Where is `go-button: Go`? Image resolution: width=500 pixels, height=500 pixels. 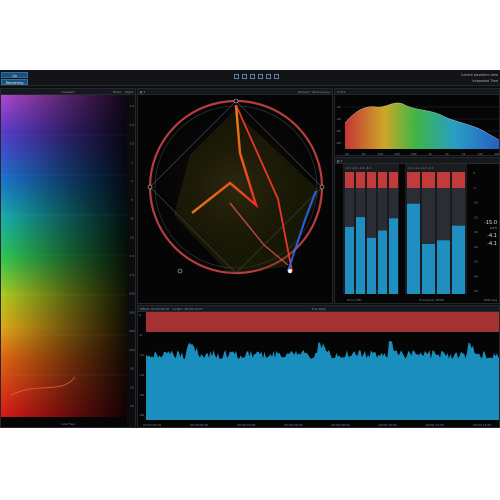
go-button: Go is located at coordinates (14, 75).